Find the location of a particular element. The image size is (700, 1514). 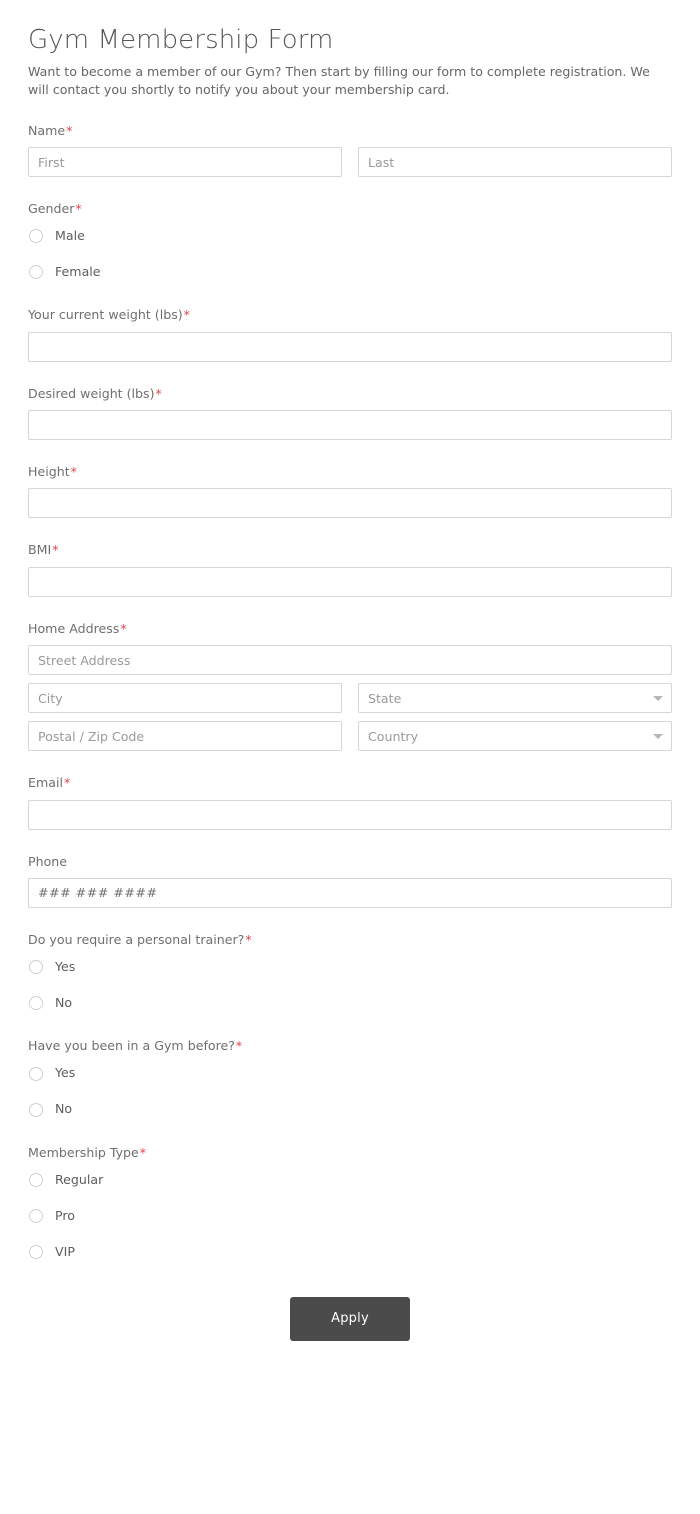

desired-weight-input is located at coordinates (350, 425).